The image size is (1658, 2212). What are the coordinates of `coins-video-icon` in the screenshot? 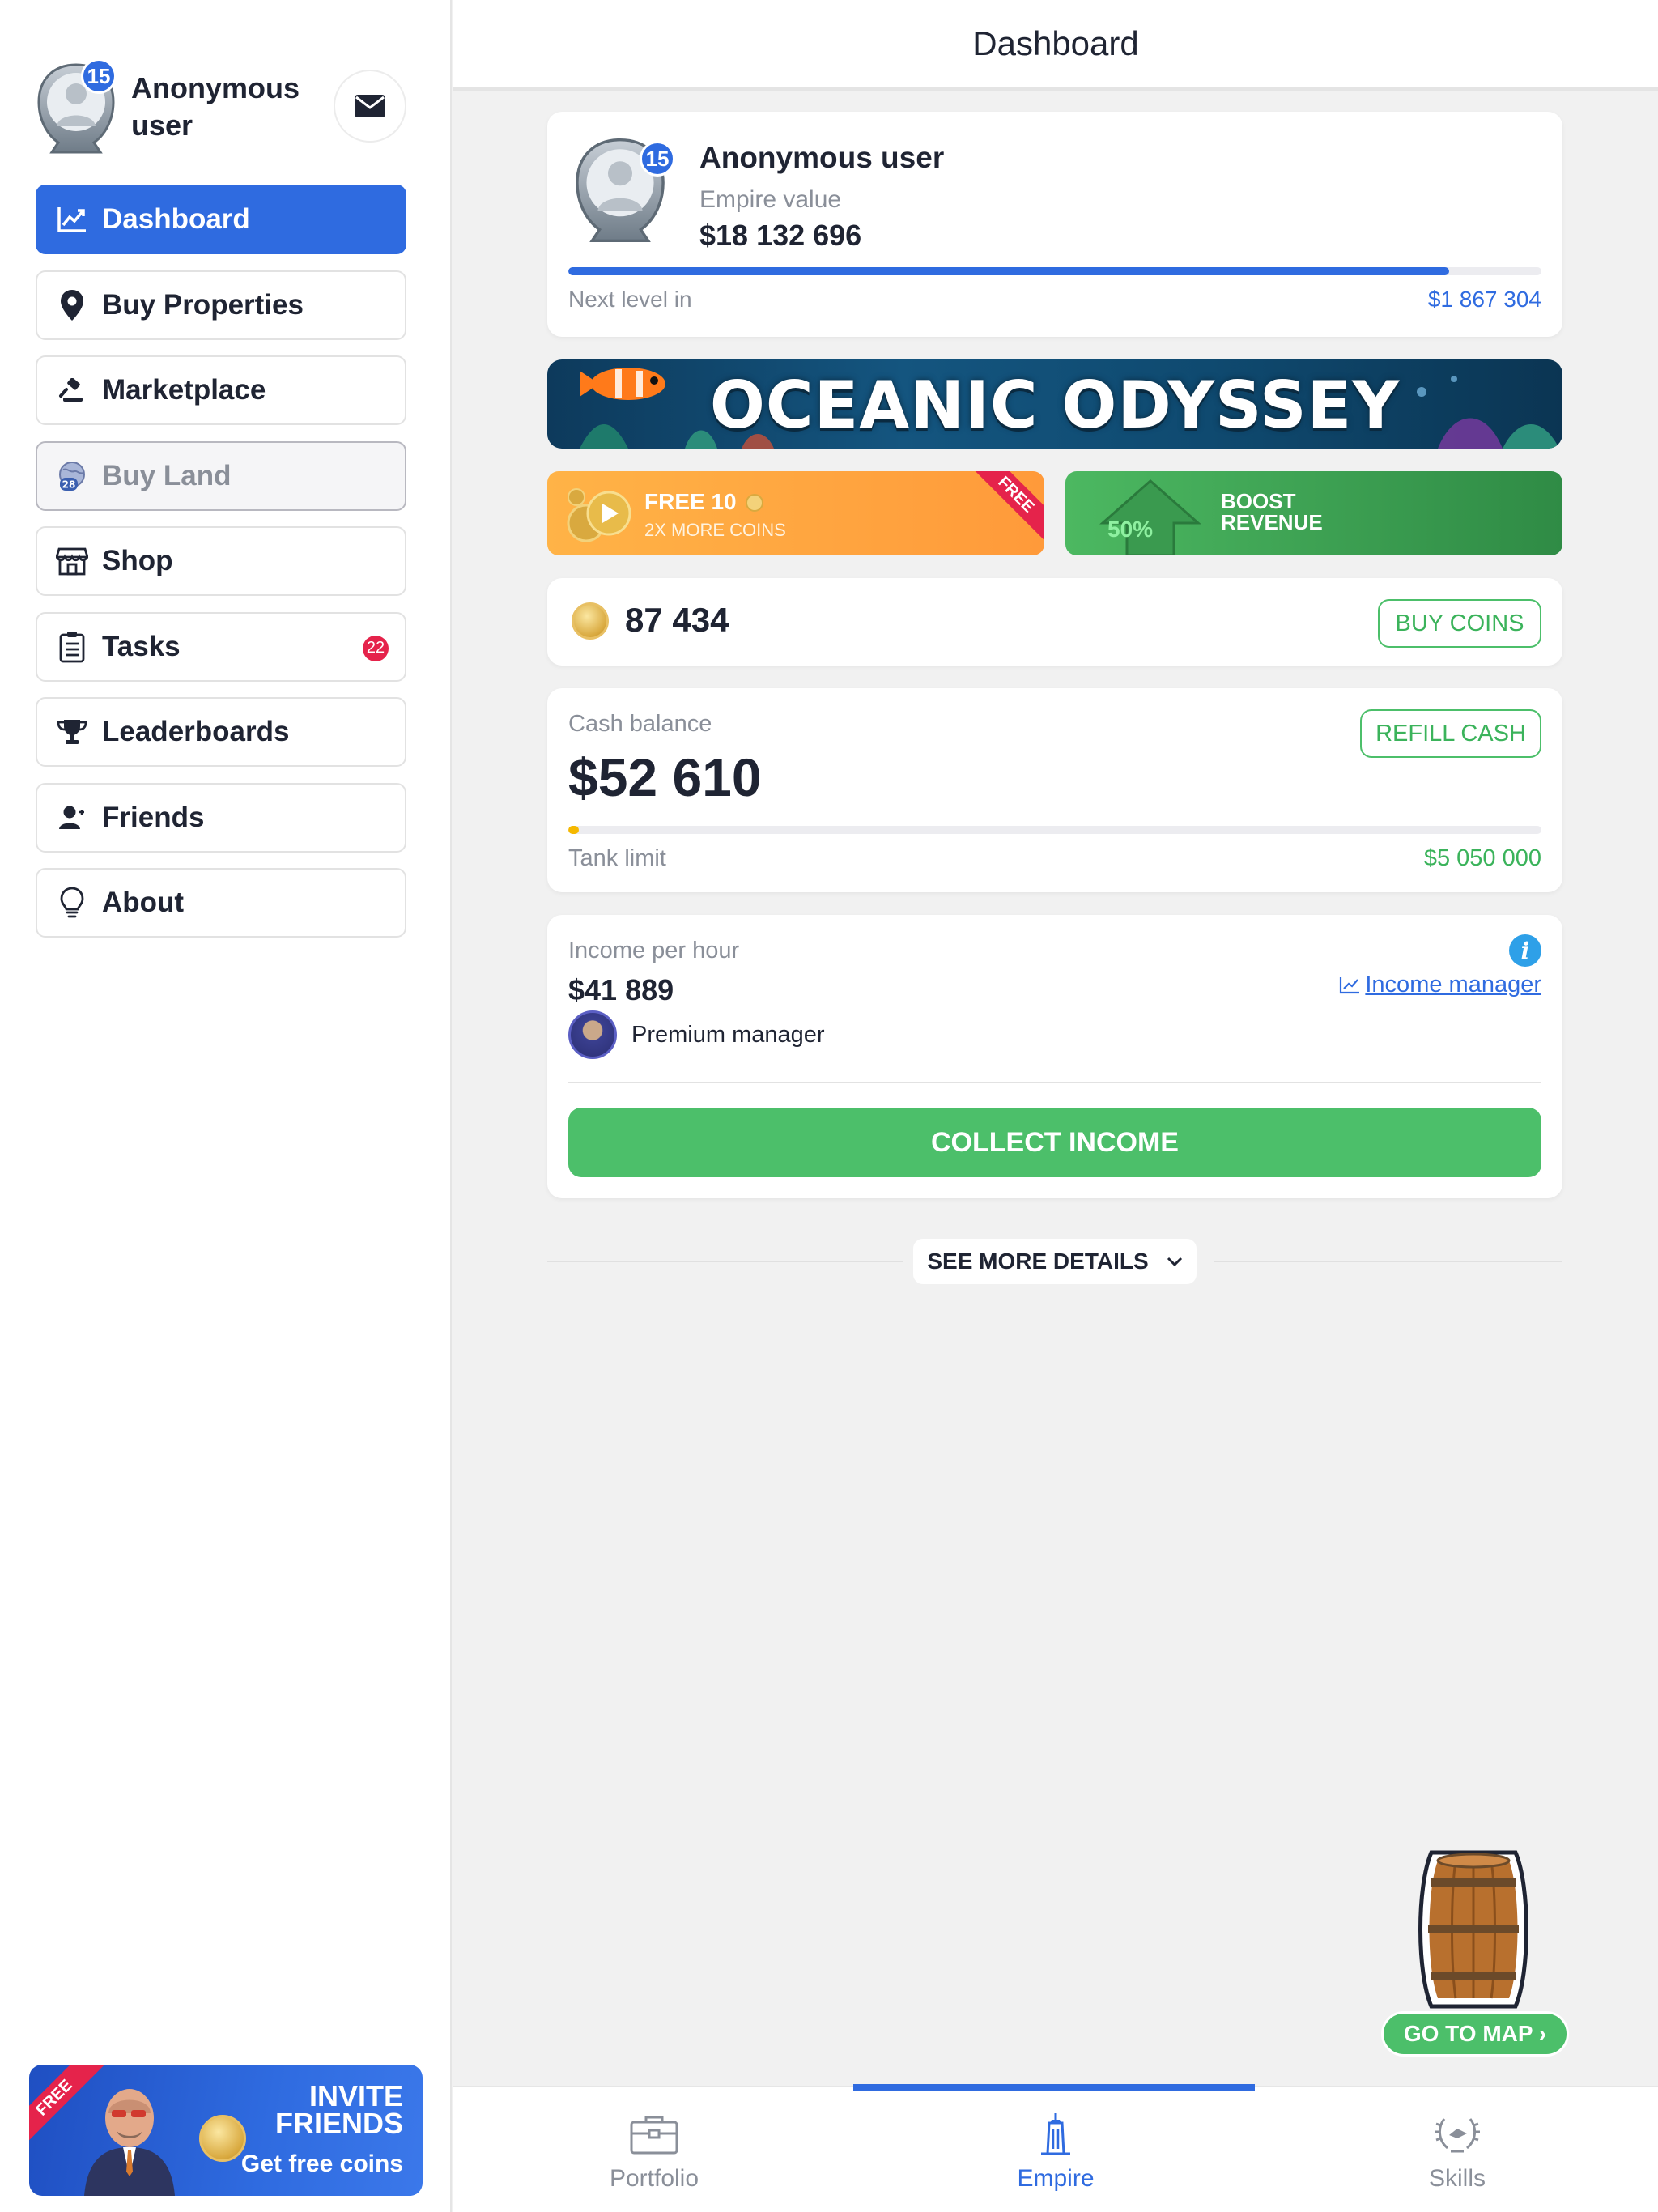 It's located at (599, 515).